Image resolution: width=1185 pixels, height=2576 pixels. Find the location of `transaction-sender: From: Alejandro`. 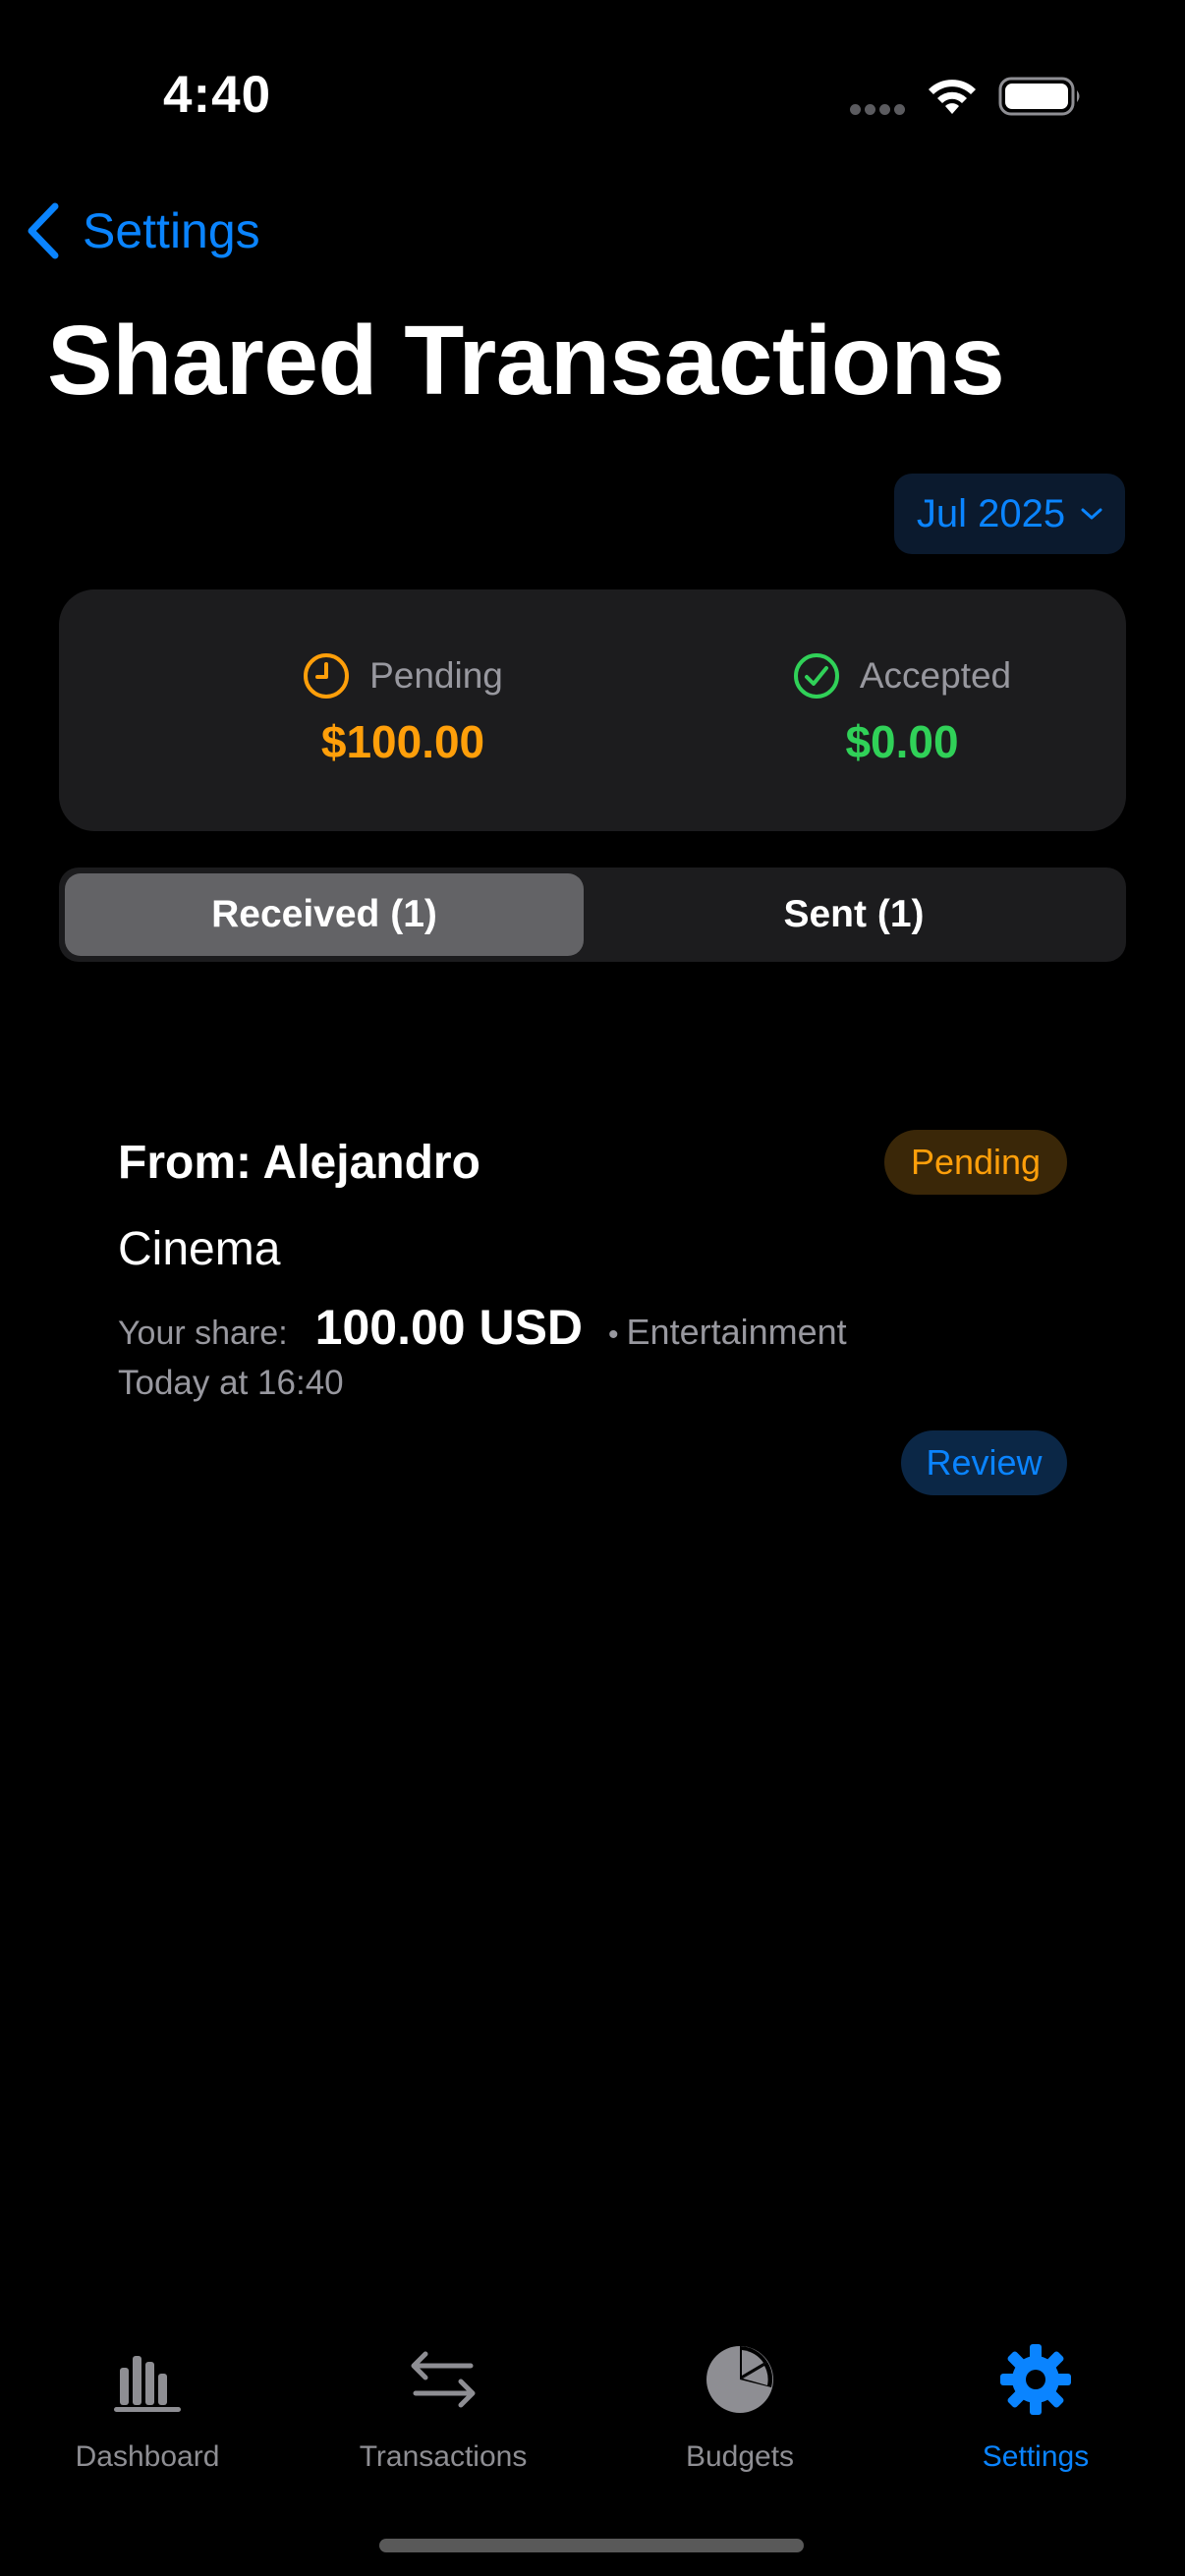

transaction-sender: From: Alejandro is located at coordinates (299, 1163).